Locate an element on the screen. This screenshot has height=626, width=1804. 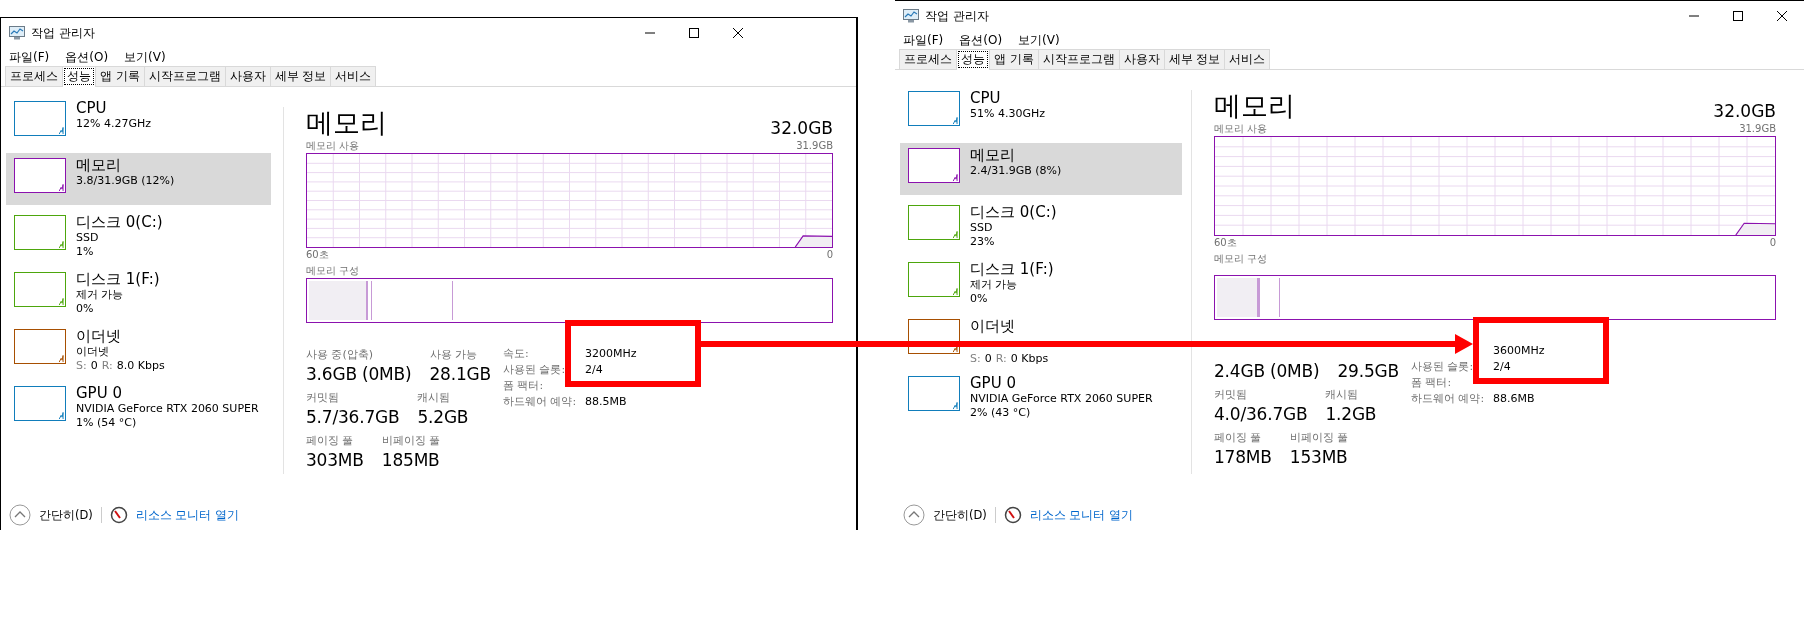
stat-value: 1.2GB is located at coordinates (1351, 414).